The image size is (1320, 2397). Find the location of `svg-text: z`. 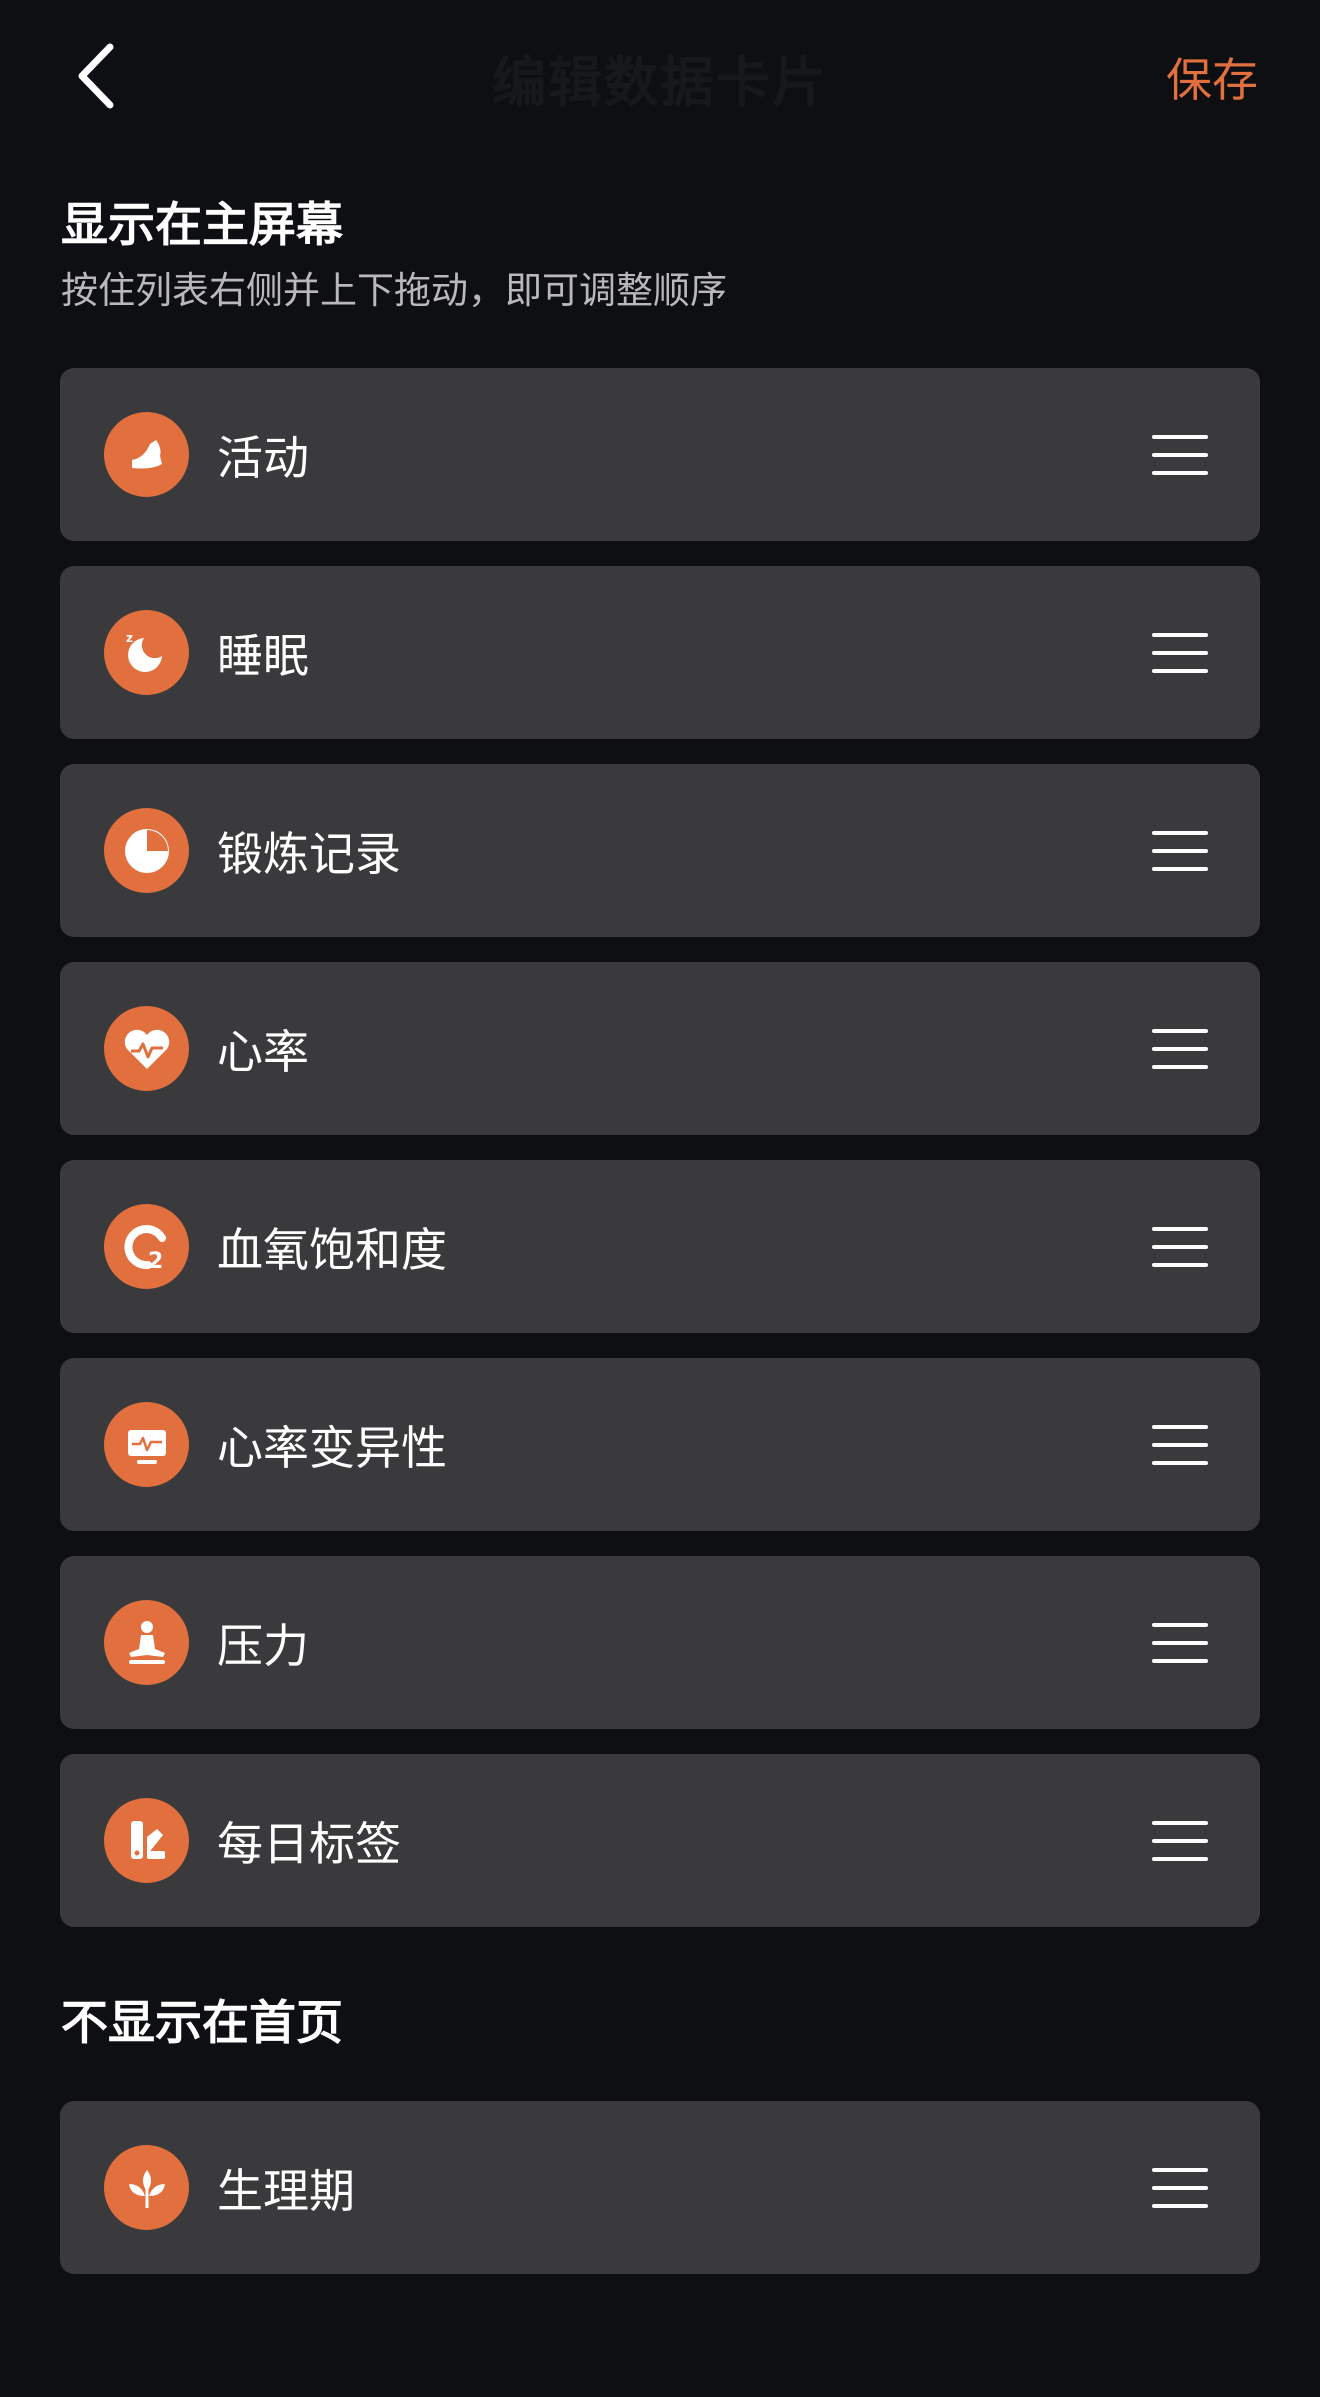

svg-text: z is located at coordinates (129, 638).